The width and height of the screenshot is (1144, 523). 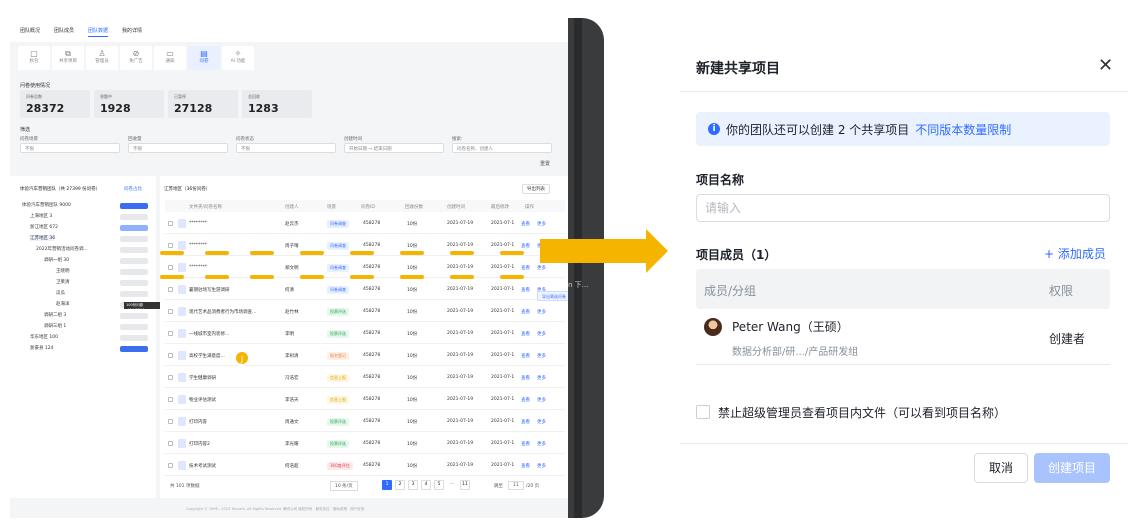 What do you see at coordinates (204, 58) in the screenshot?
I see `icon-tab-survey: ▤ 问卷` at bounding box center [204, 58].